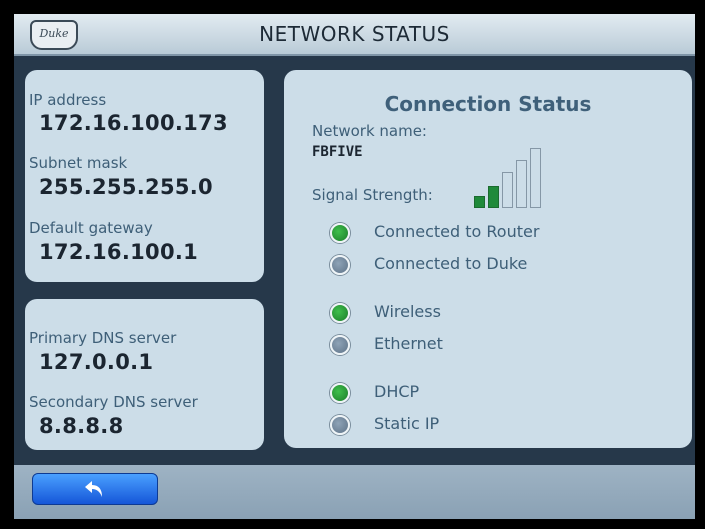 This screenshot has width=705, height=529. Describe the element at coordinates (397, 391) in the screenshot. I see `status-indicator-label: DHCP` at that location.